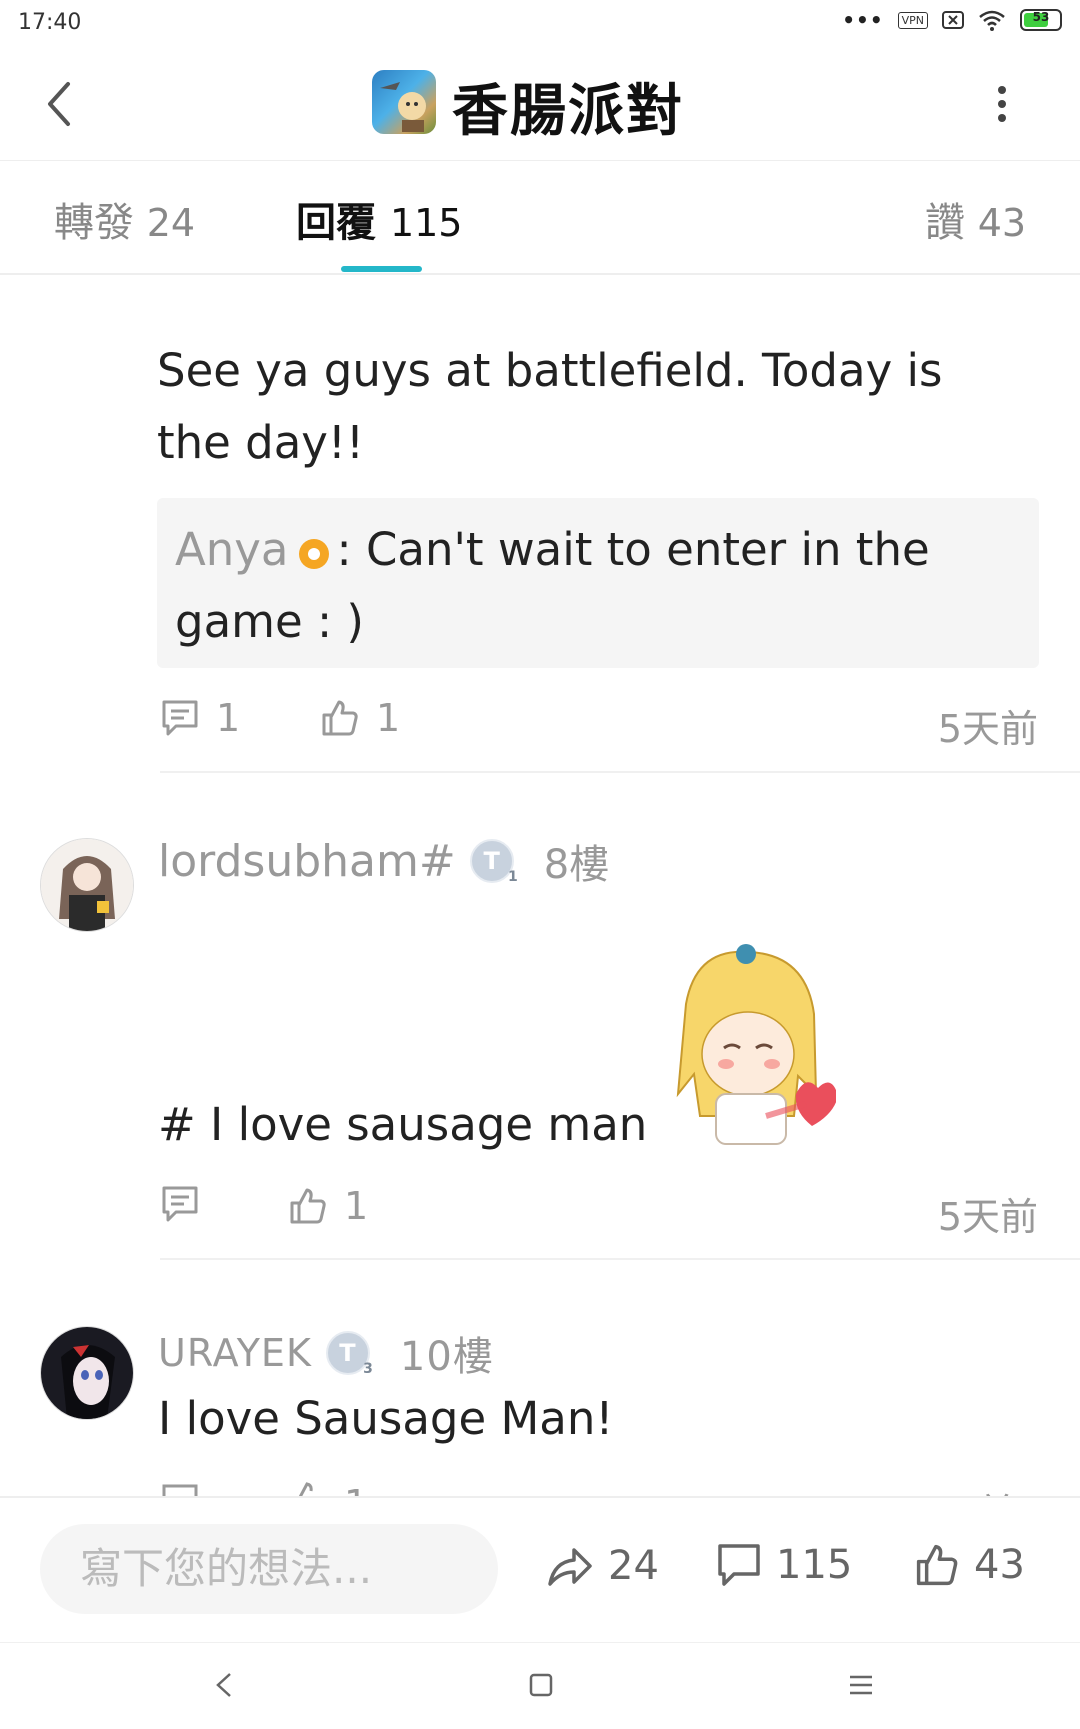  Describe the element at coordinates (313, 554) in the screenshot. I see `verified-badge-icon` at that location.